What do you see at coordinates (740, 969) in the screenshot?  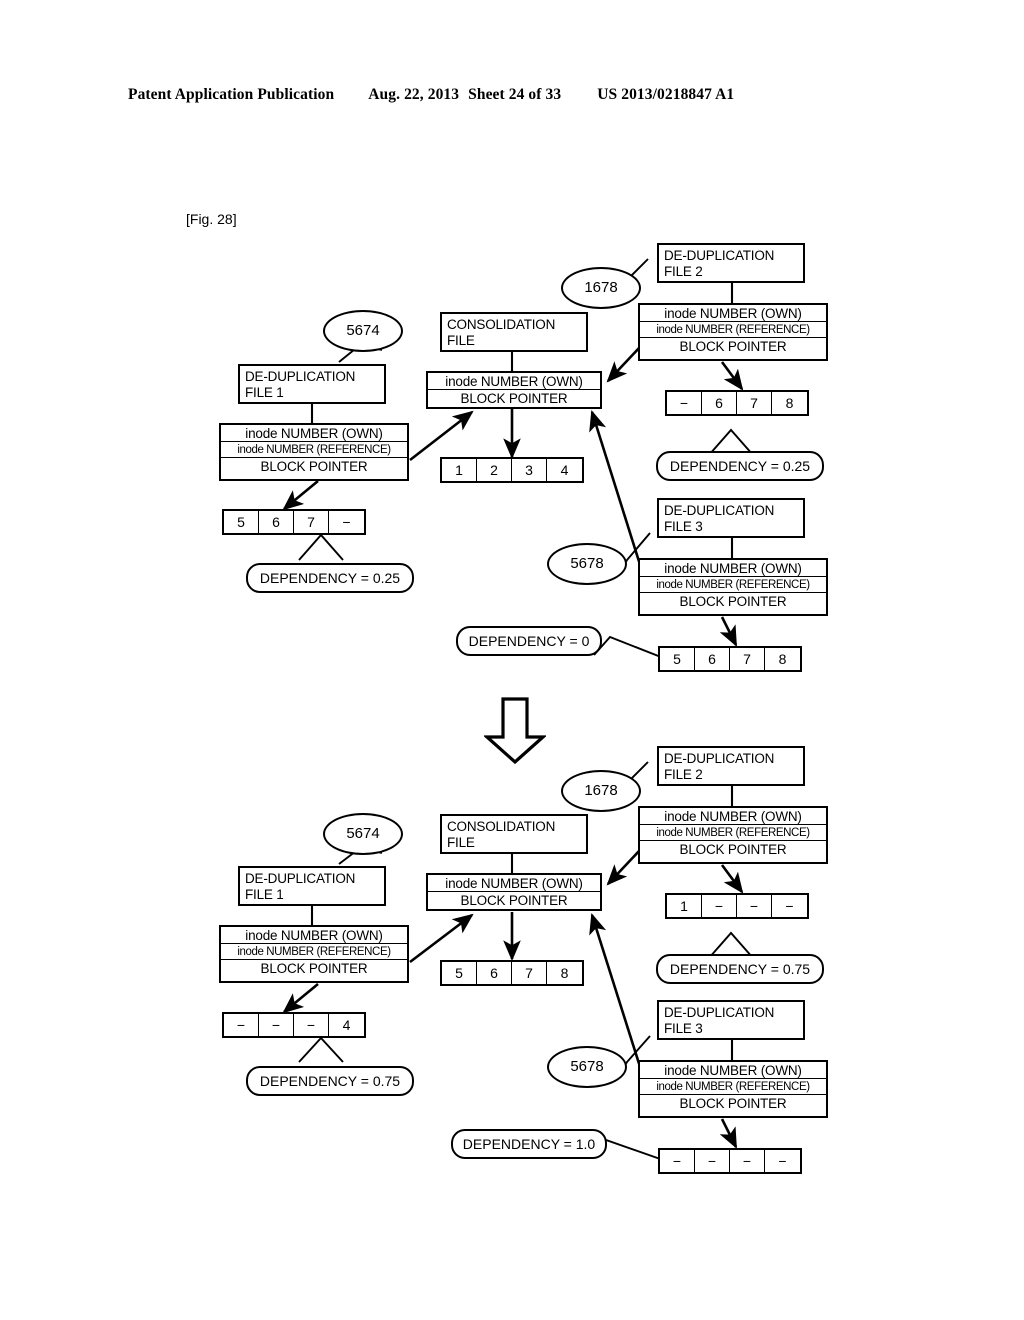 I see `dedup-file-2-dependency: DEPENDENCY = 0.75` at bounding box center [740, 969].